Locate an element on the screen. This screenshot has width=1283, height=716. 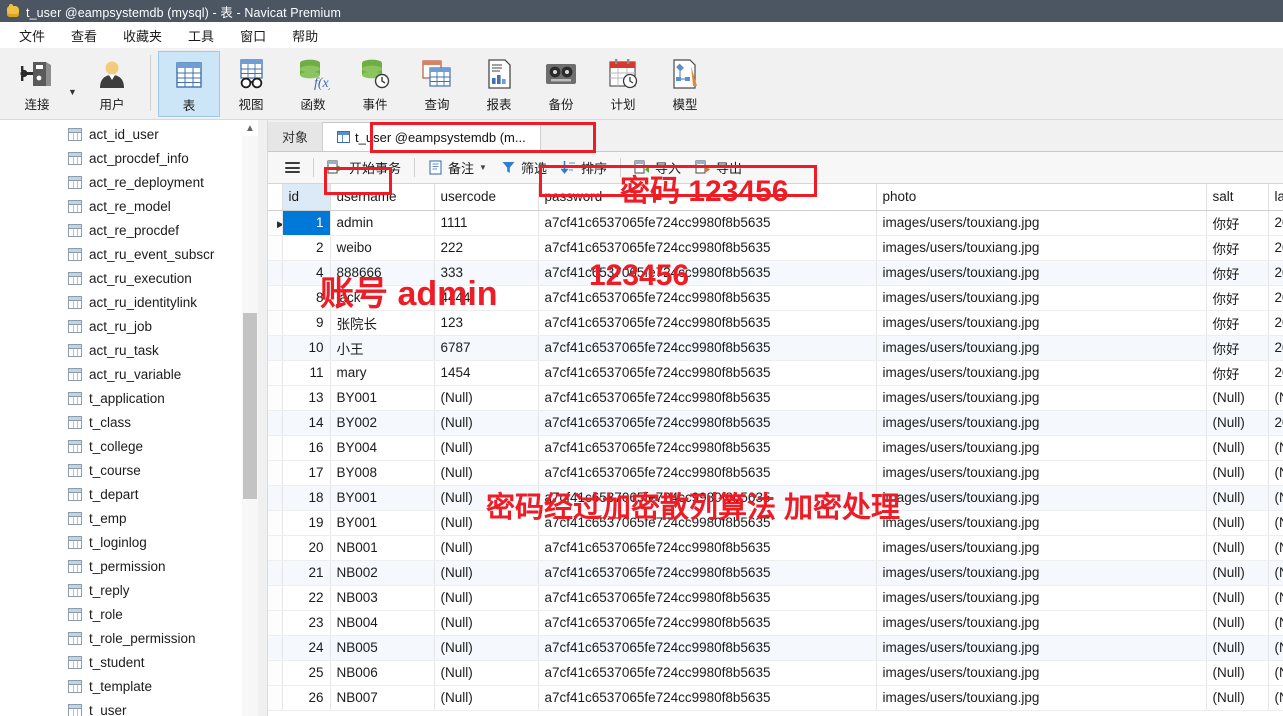
tree-item-act-ru-job: act_ru_job is located at coordinates (133, 326).